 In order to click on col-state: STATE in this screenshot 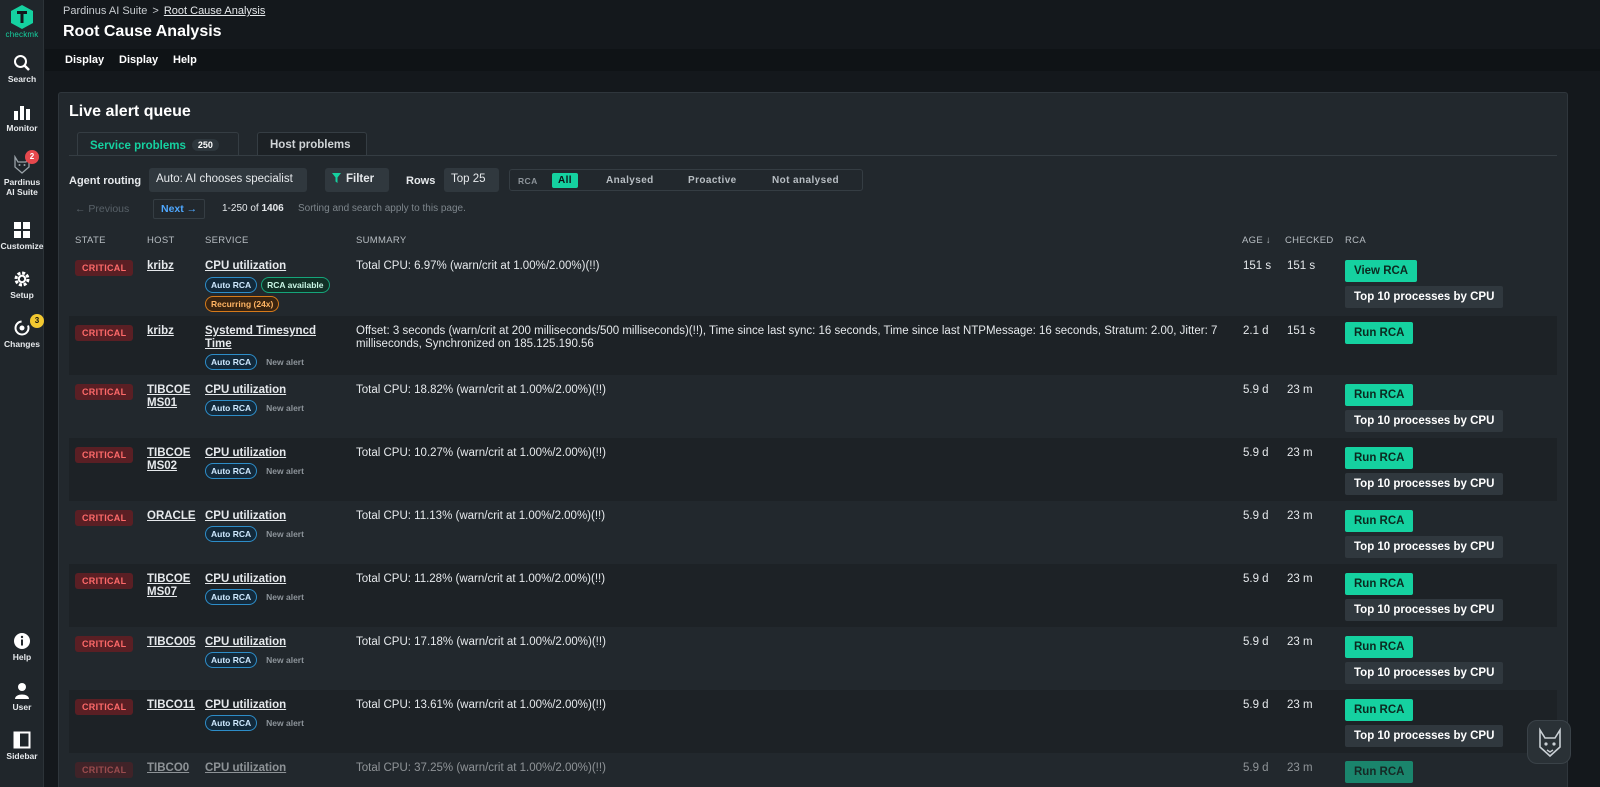, I will do `click(90, 240)`.